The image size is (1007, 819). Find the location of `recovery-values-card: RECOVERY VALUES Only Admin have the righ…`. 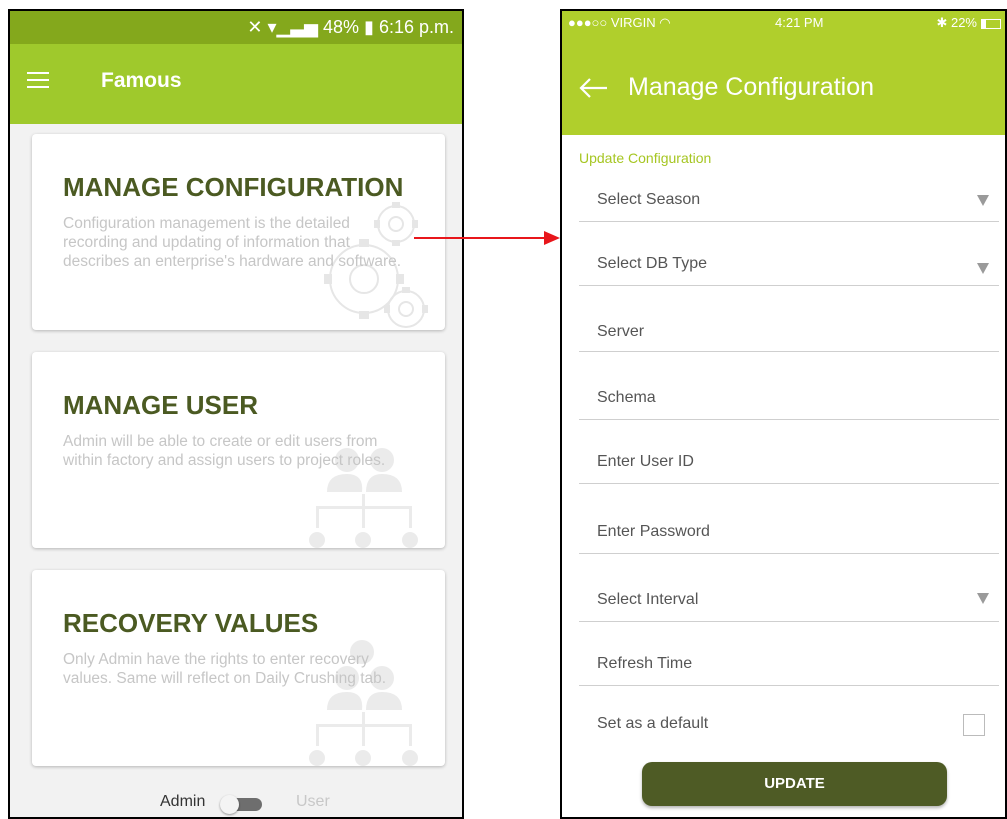

recovery-values-card: RECOVERY VALUES Only Admin have the righ… is located at coordinates (238, 668).